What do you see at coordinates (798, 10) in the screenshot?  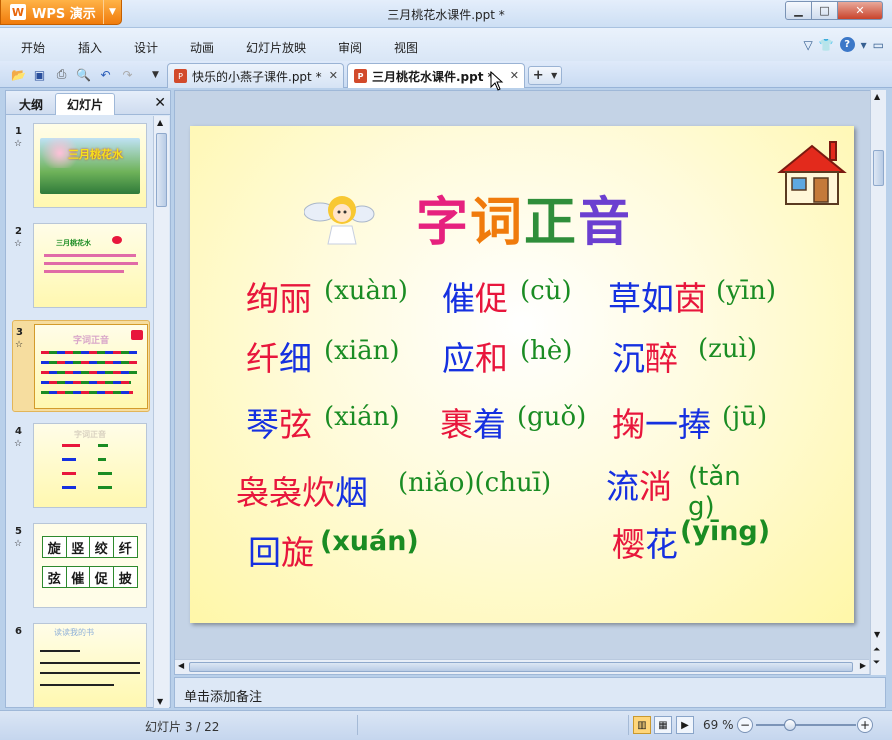 I see `minimize-button: ▁` at bounding box center [798, 10].